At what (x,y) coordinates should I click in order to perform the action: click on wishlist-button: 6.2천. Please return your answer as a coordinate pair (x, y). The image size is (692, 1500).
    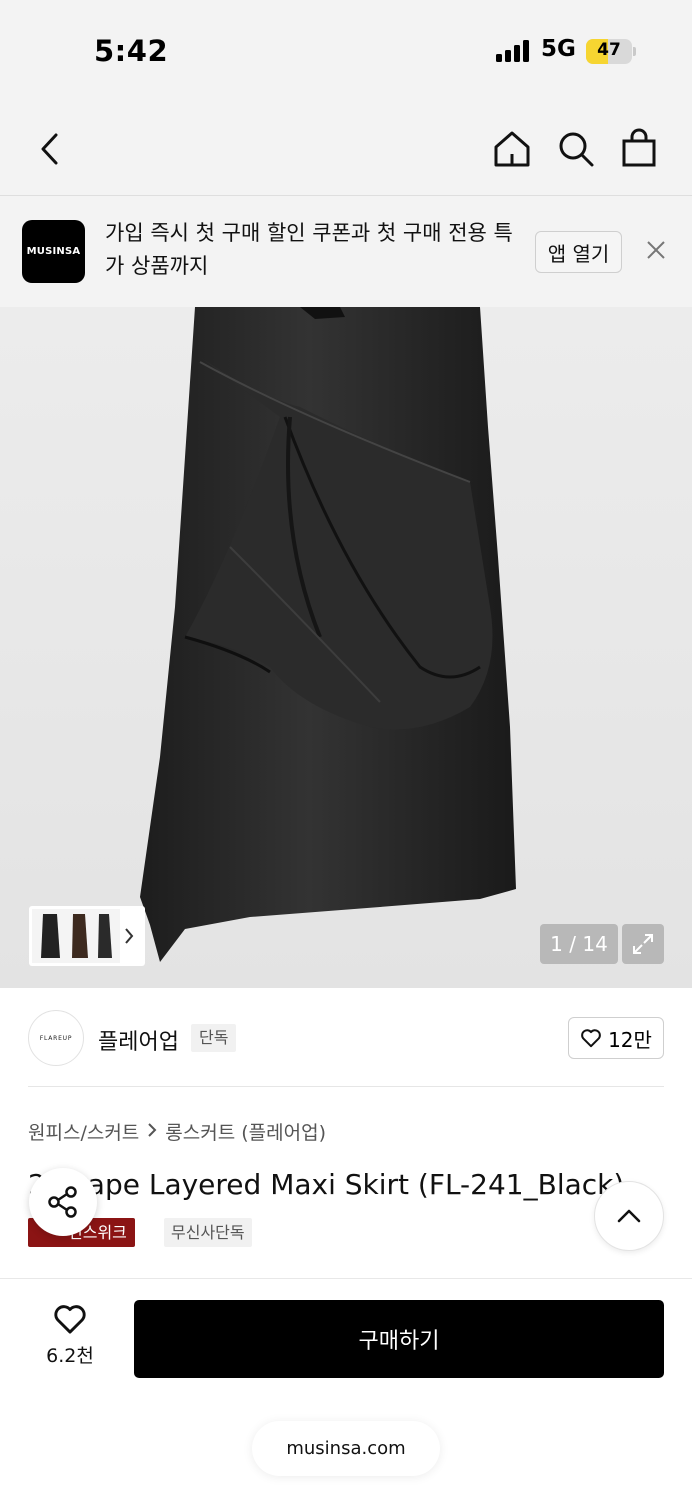
    Looking at the image, I should click on (70, 1335).